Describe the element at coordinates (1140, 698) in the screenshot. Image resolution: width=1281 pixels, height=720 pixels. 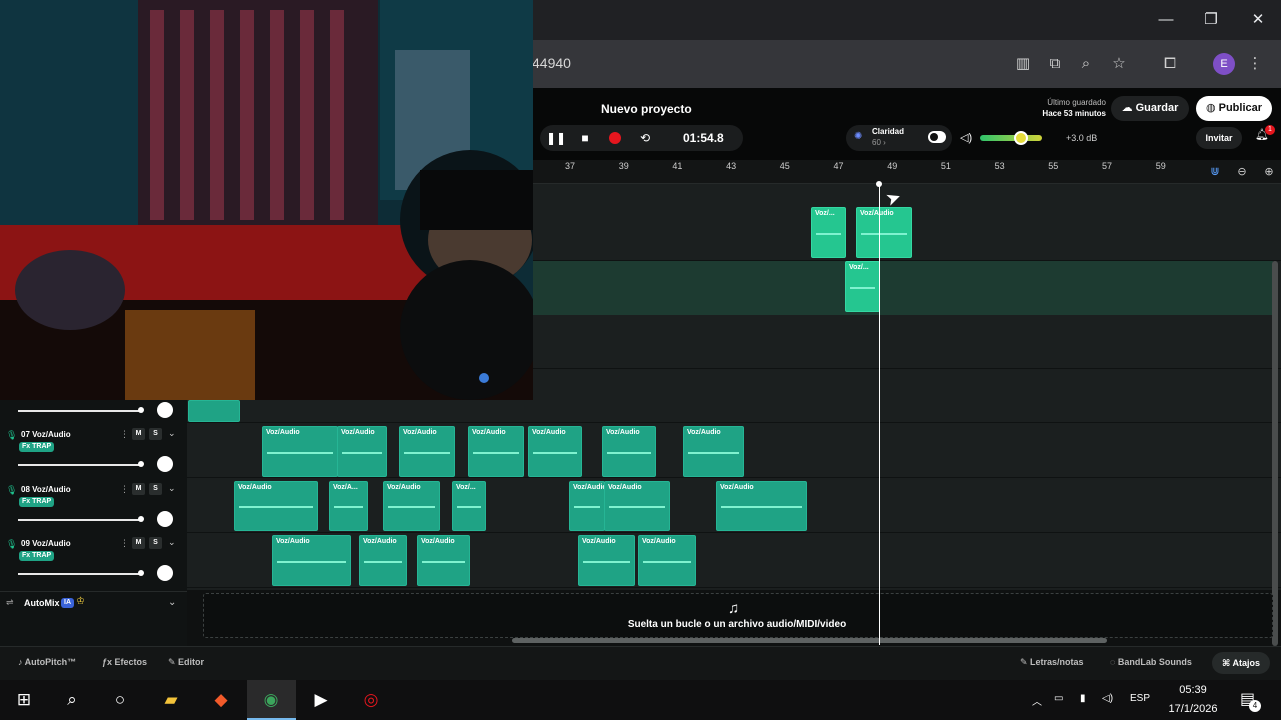
I see `language-indicator: ESP` at that location.